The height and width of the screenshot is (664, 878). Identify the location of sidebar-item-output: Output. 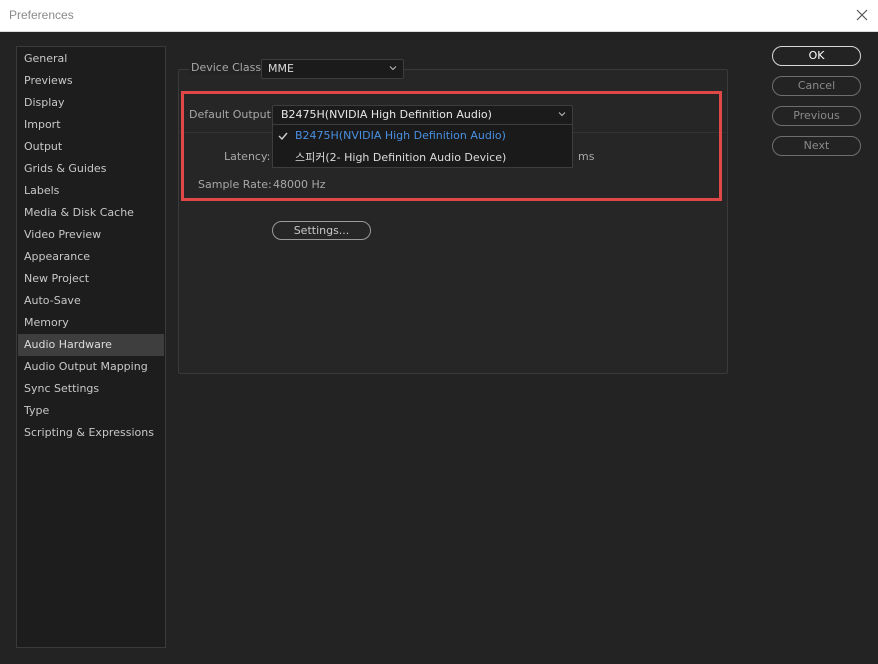
(91, 147).